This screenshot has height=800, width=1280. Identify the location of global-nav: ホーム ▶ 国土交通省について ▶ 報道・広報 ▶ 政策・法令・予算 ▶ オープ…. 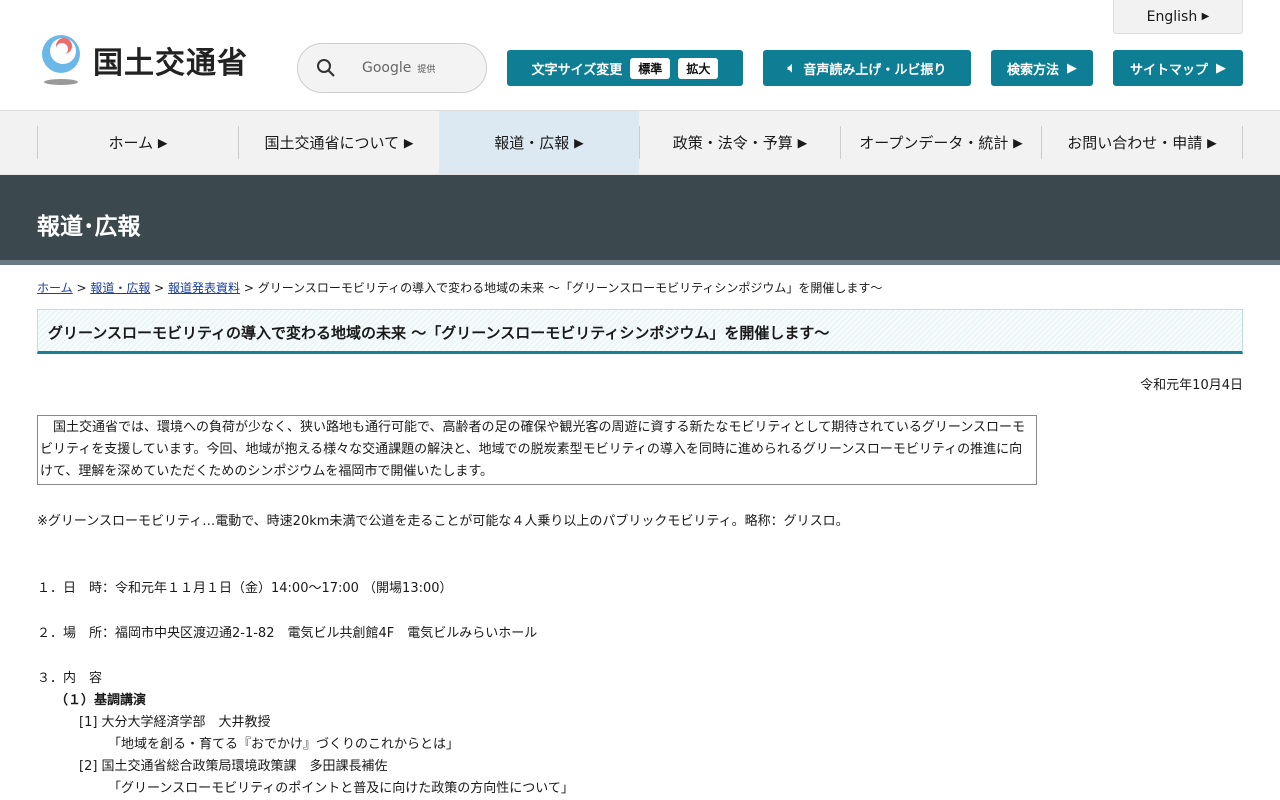
(640, 143).